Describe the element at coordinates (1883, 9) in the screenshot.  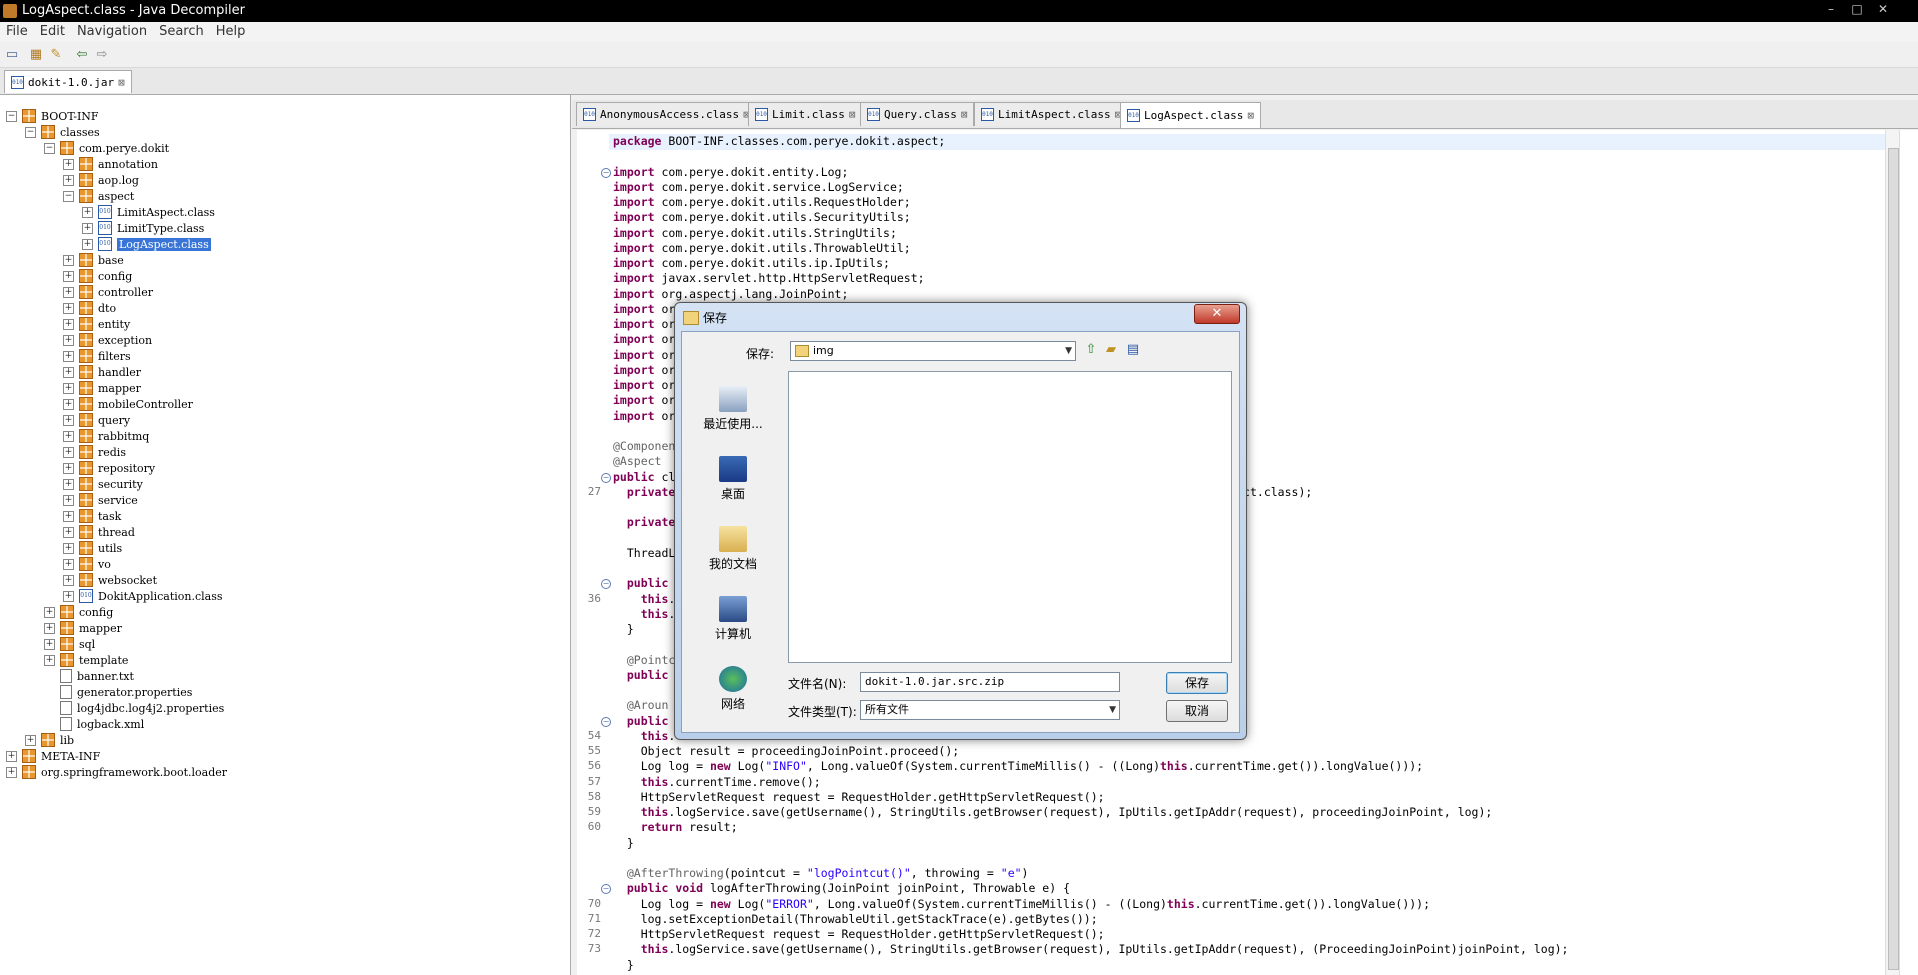
I see `window-close-button: ✕` at that location.